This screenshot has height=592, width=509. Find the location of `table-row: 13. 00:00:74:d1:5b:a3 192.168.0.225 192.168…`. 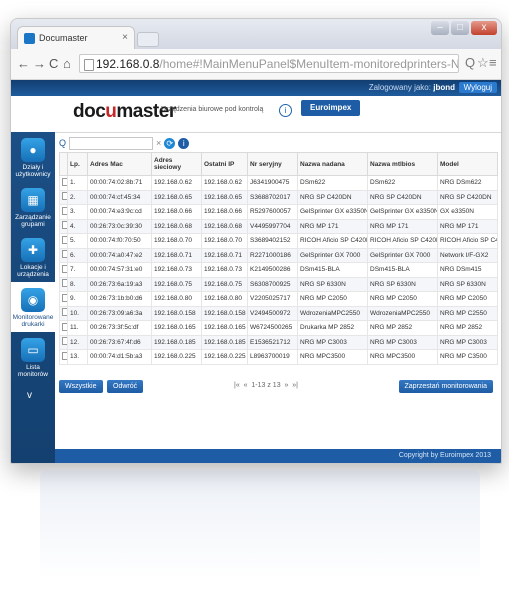

table-row: 13. 00:00:74:d1:5b:a3 192.168.0.225 192.168… is located at coordinates (278, 357).